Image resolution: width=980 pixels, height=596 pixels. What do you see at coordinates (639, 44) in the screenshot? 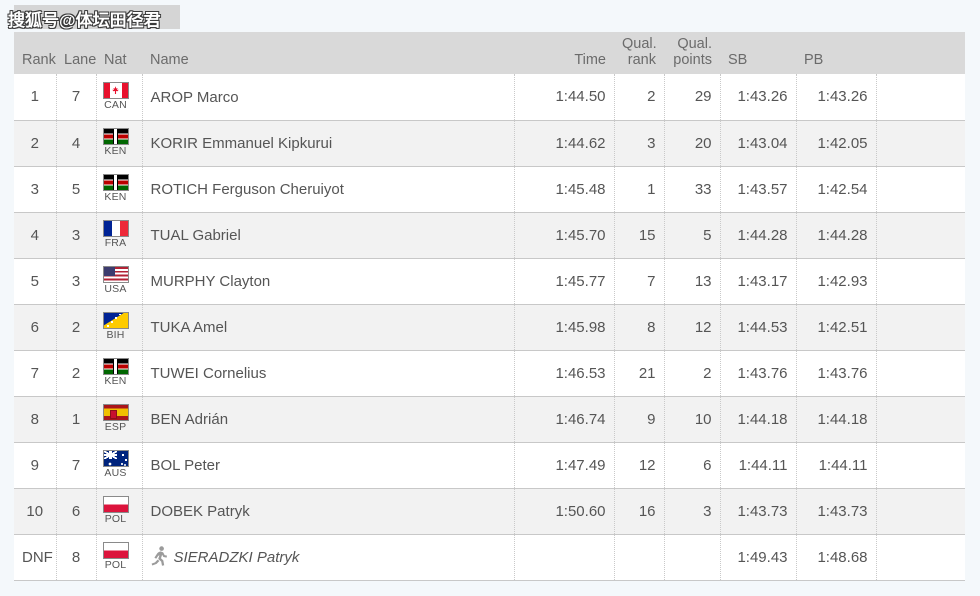
I see `header-qual-rank-line1: Qual.` at bounding box center [639, 44].